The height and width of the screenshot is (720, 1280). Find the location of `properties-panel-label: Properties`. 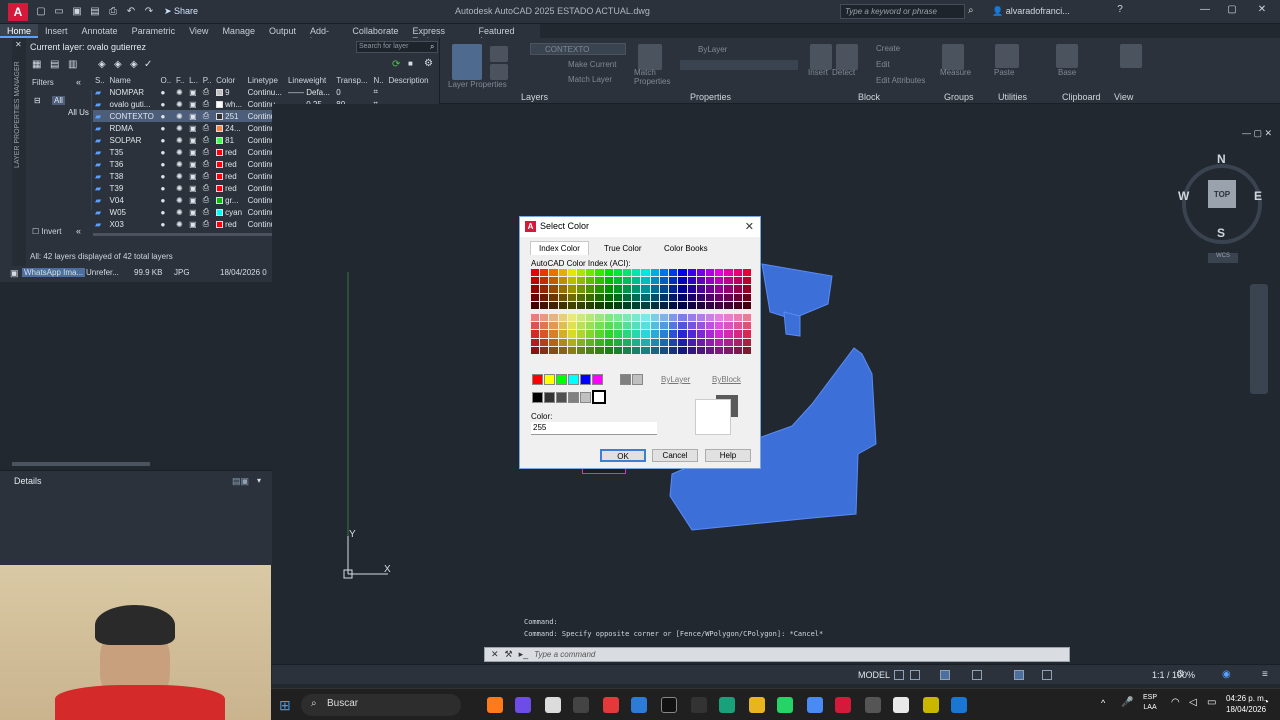

properties-panel-label: Properties is located at coordinates (710, 97).